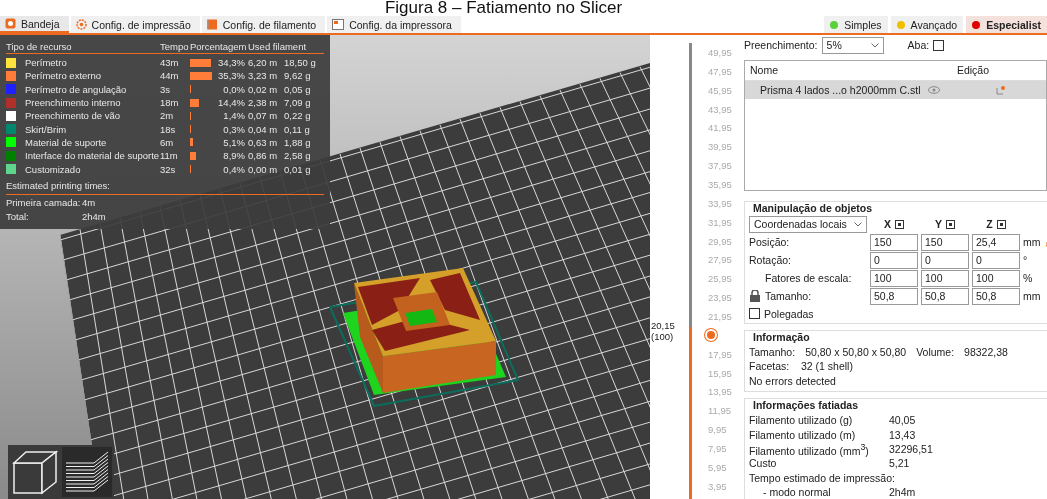 The height and width of the screenshot is (499, 1047). I want to click on feature-name: Customizado, so click(53, 169).